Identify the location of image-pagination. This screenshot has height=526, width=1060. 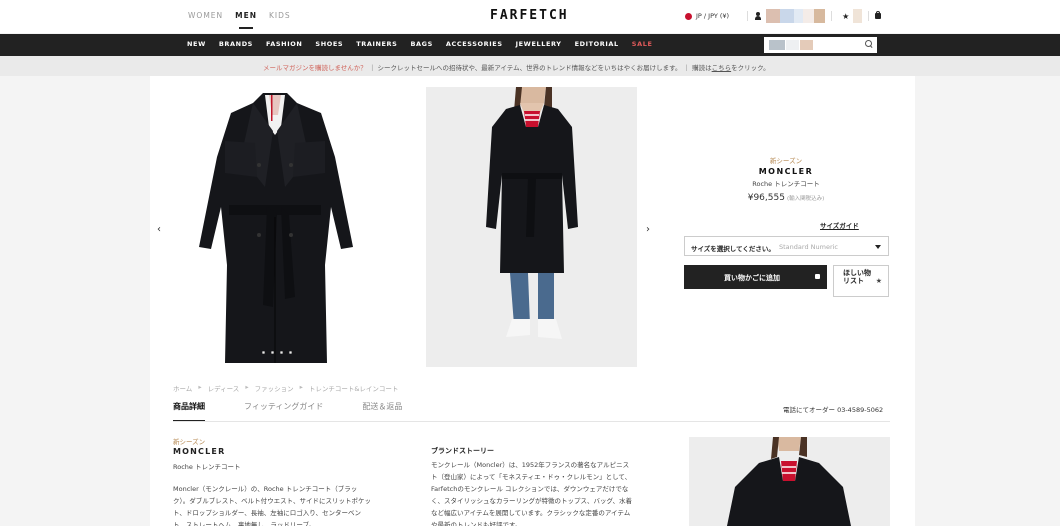
(277, 352).